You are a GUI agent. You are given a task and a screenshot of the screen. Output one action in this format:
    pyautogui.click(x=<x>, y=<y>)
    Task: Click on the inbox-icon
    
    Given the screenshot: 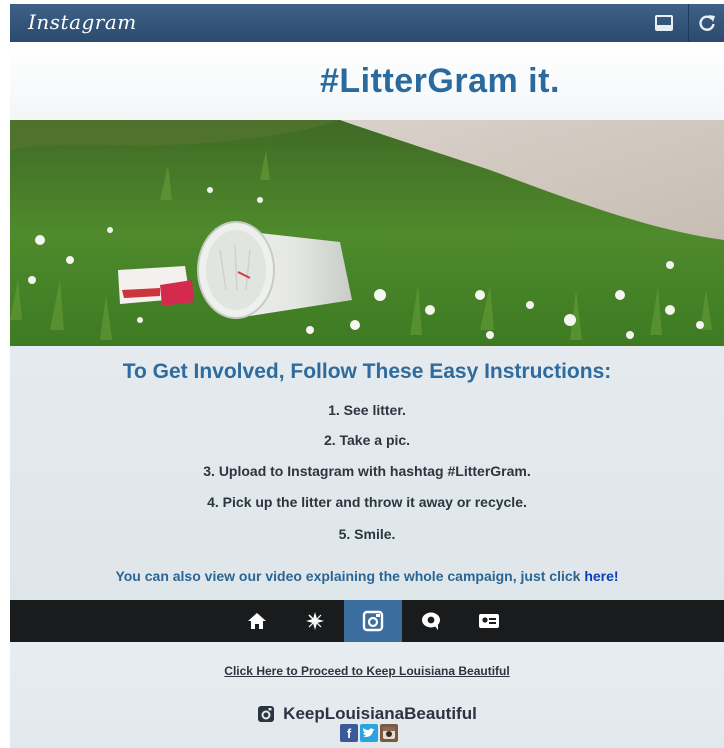 What is the action you would take?
    pyautogui.click(x=664, y=23)
    